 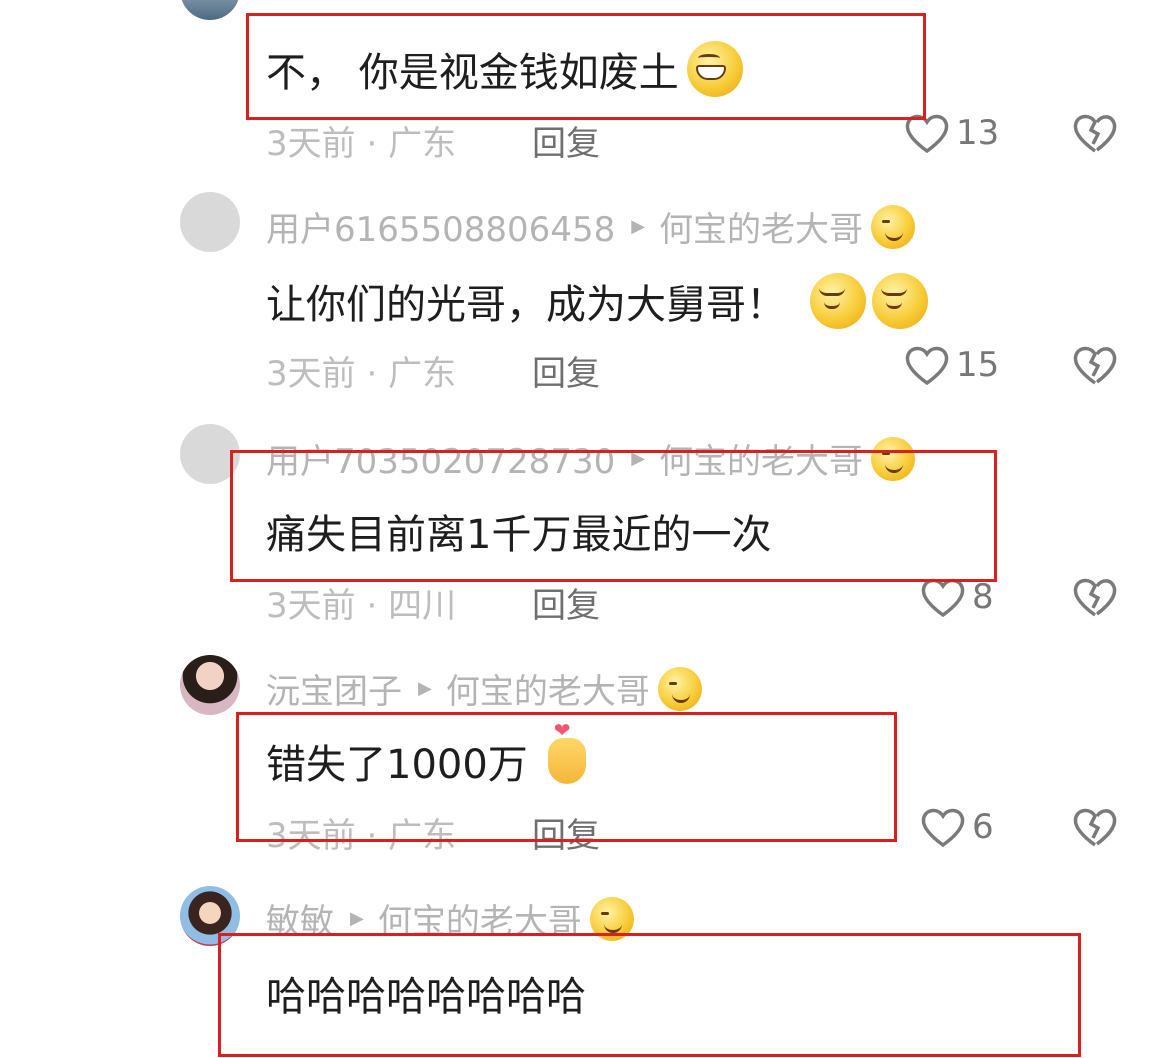 What do you see at coordinates (983, 827) in the screenshot?
I see `like-count: 6` at bounding box center [983, 827].